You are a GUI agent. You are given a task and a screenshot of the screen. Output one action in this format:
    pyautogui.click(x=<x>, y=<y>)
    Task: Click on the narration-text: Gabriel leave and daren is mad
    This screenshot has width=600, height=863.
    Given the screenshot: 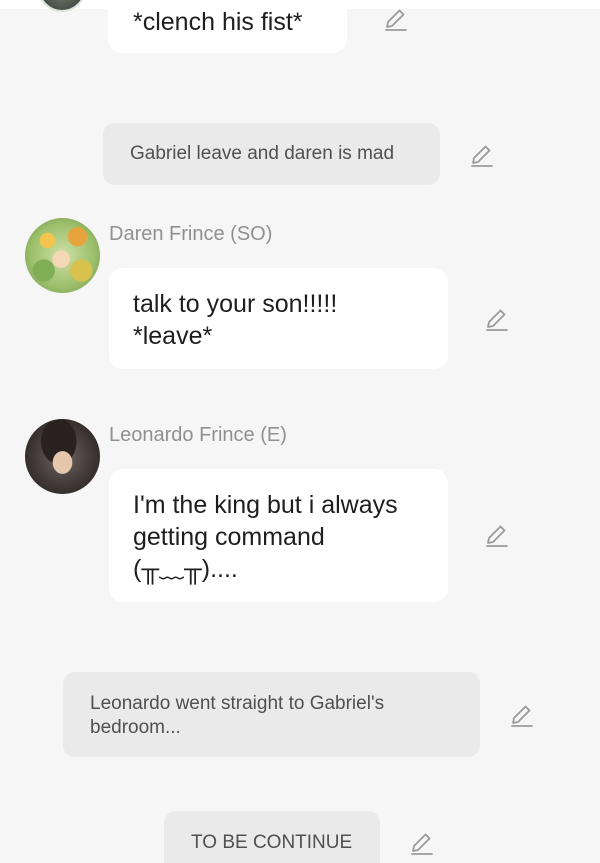 What is the action you would take?
    pyautogui.click(x=262, y=153)
    